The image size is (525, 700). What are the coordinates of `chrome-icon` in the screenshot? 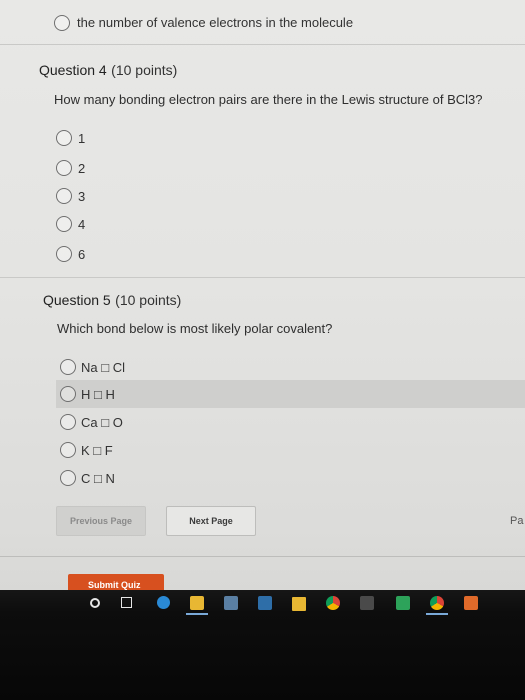 It's located at (333, 603).